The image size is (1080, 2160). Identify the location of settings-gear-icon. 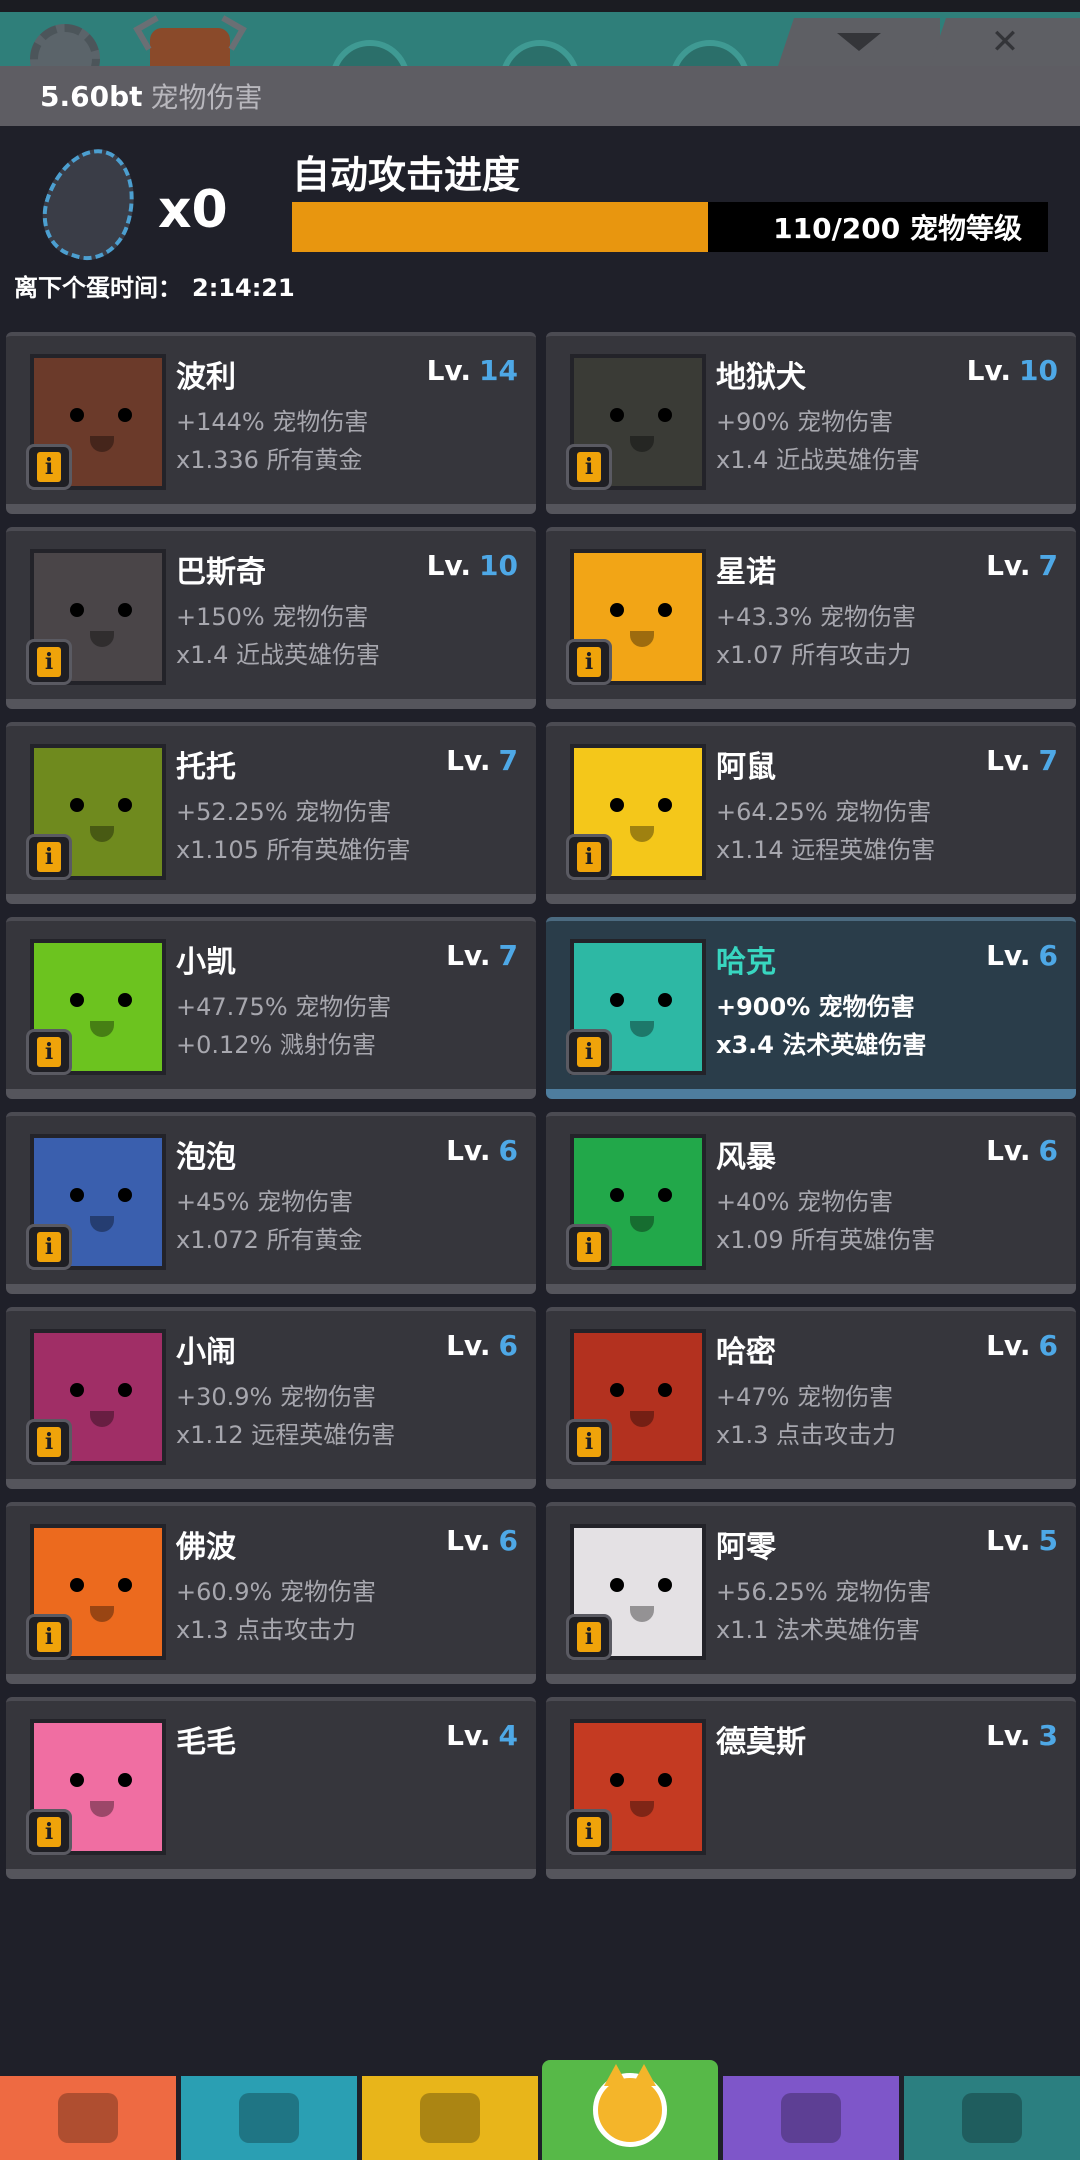
(65, 45).